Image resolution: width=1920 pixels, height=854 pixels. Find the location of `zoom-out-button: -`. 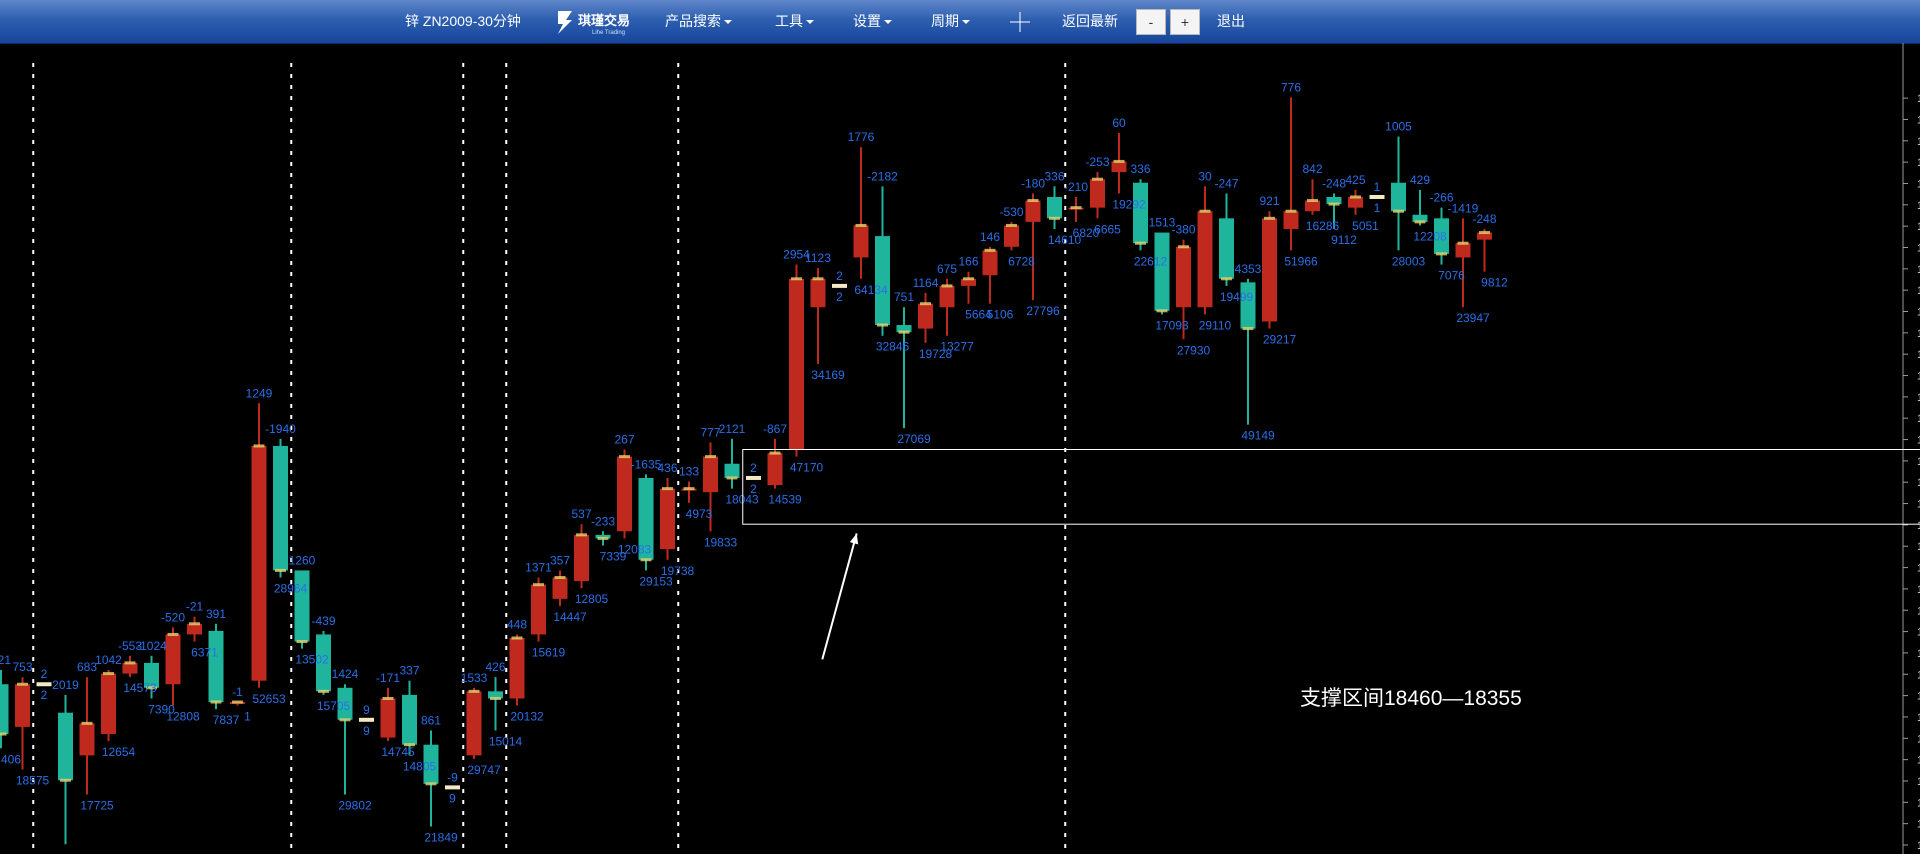

zoom-out-button: - is located at coordinates (1151, 22).